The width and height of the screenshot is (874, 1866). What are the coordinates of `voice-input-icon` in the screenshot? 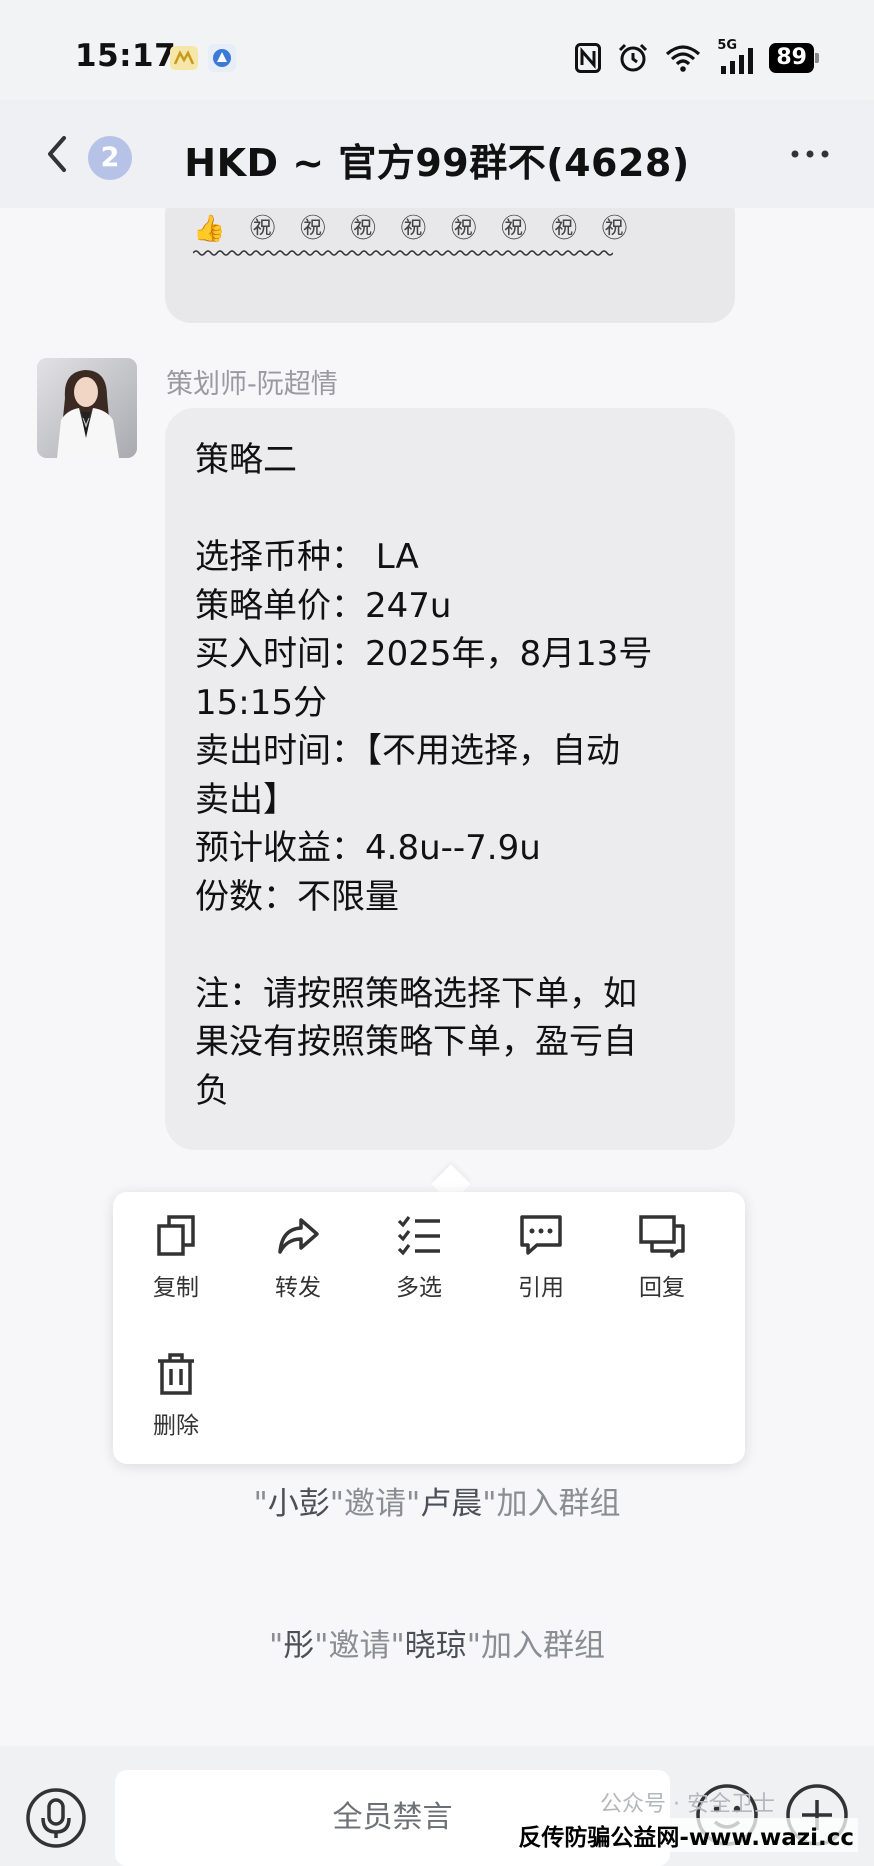 It's located at (56, 1818).